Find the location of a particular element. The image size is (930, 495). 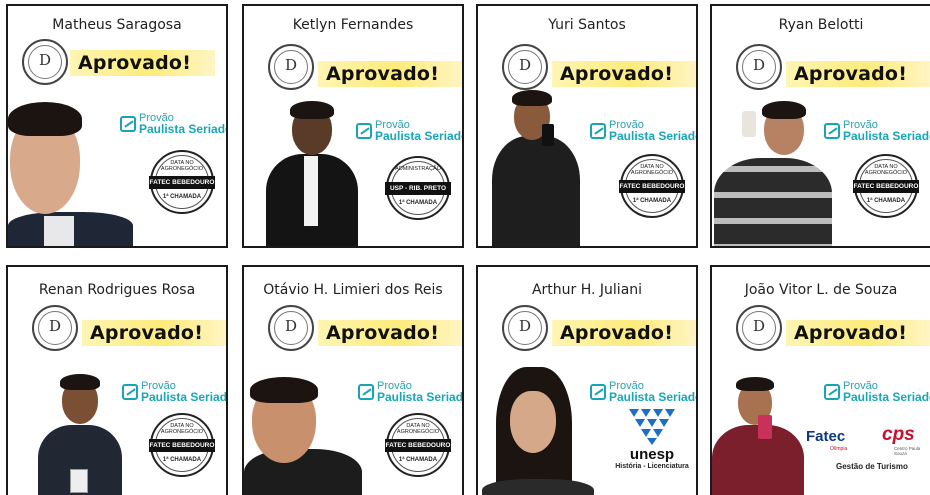

student-name: João Vitor L. de Souza is located at coordinates (821, 290).